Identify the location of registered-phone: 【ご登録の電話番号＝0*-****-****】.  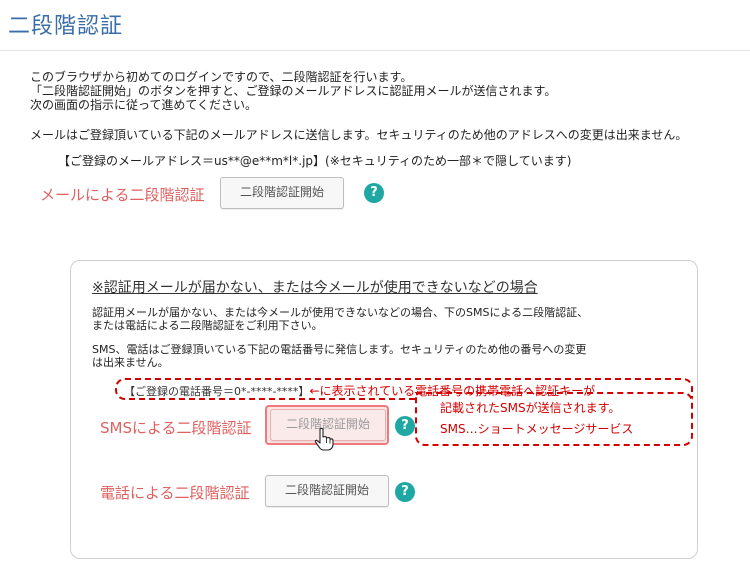
(217, 391).